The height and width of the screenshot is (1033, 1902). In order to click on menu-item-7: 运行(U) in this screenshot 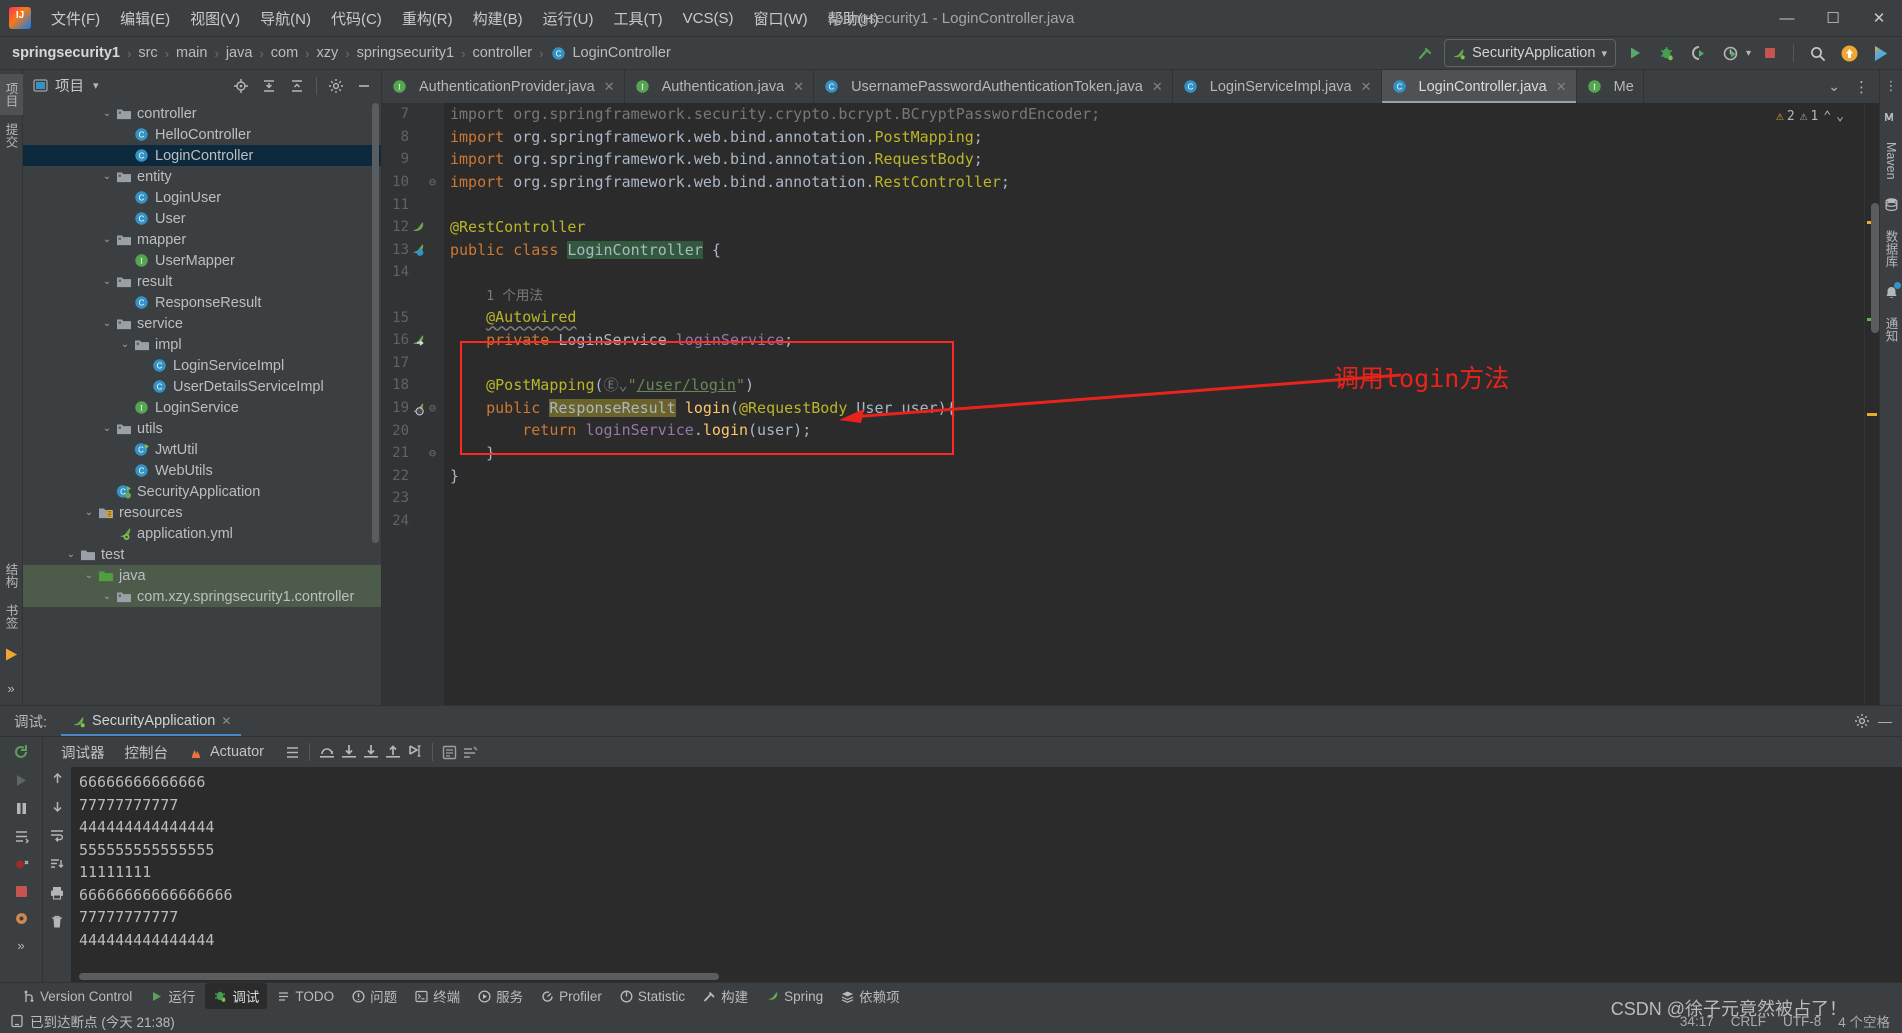, I will do `click(568, 18)`.